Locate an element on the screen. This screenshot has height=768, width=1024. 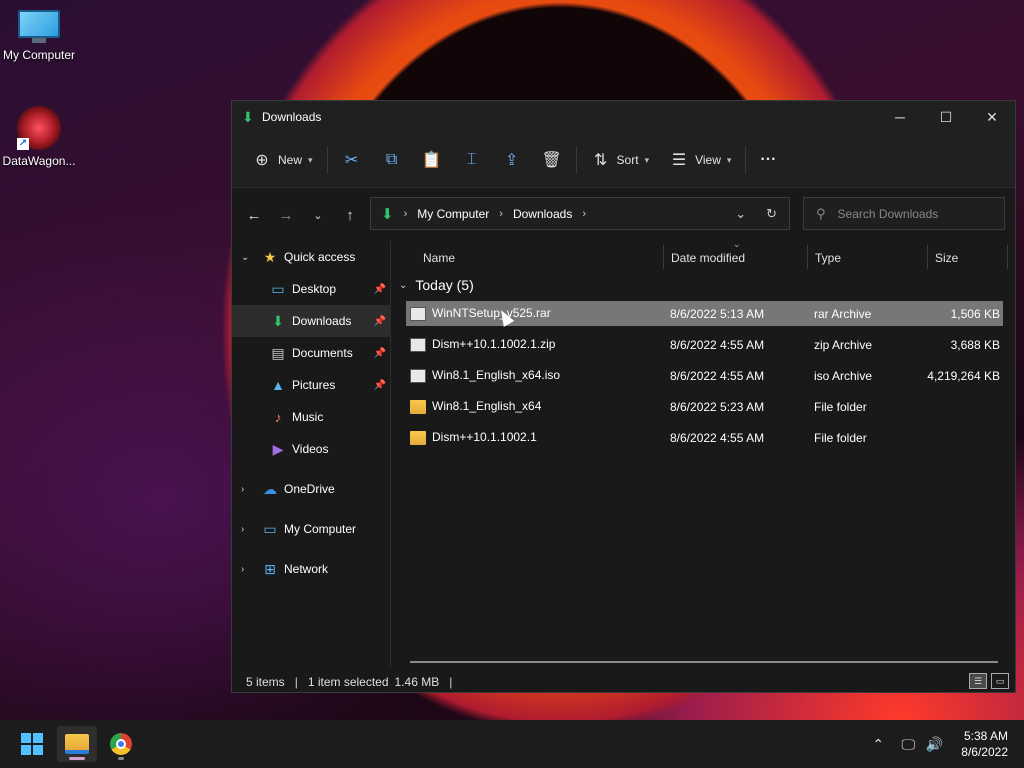
column-header-name: Name is located at coordinates (439, 258).